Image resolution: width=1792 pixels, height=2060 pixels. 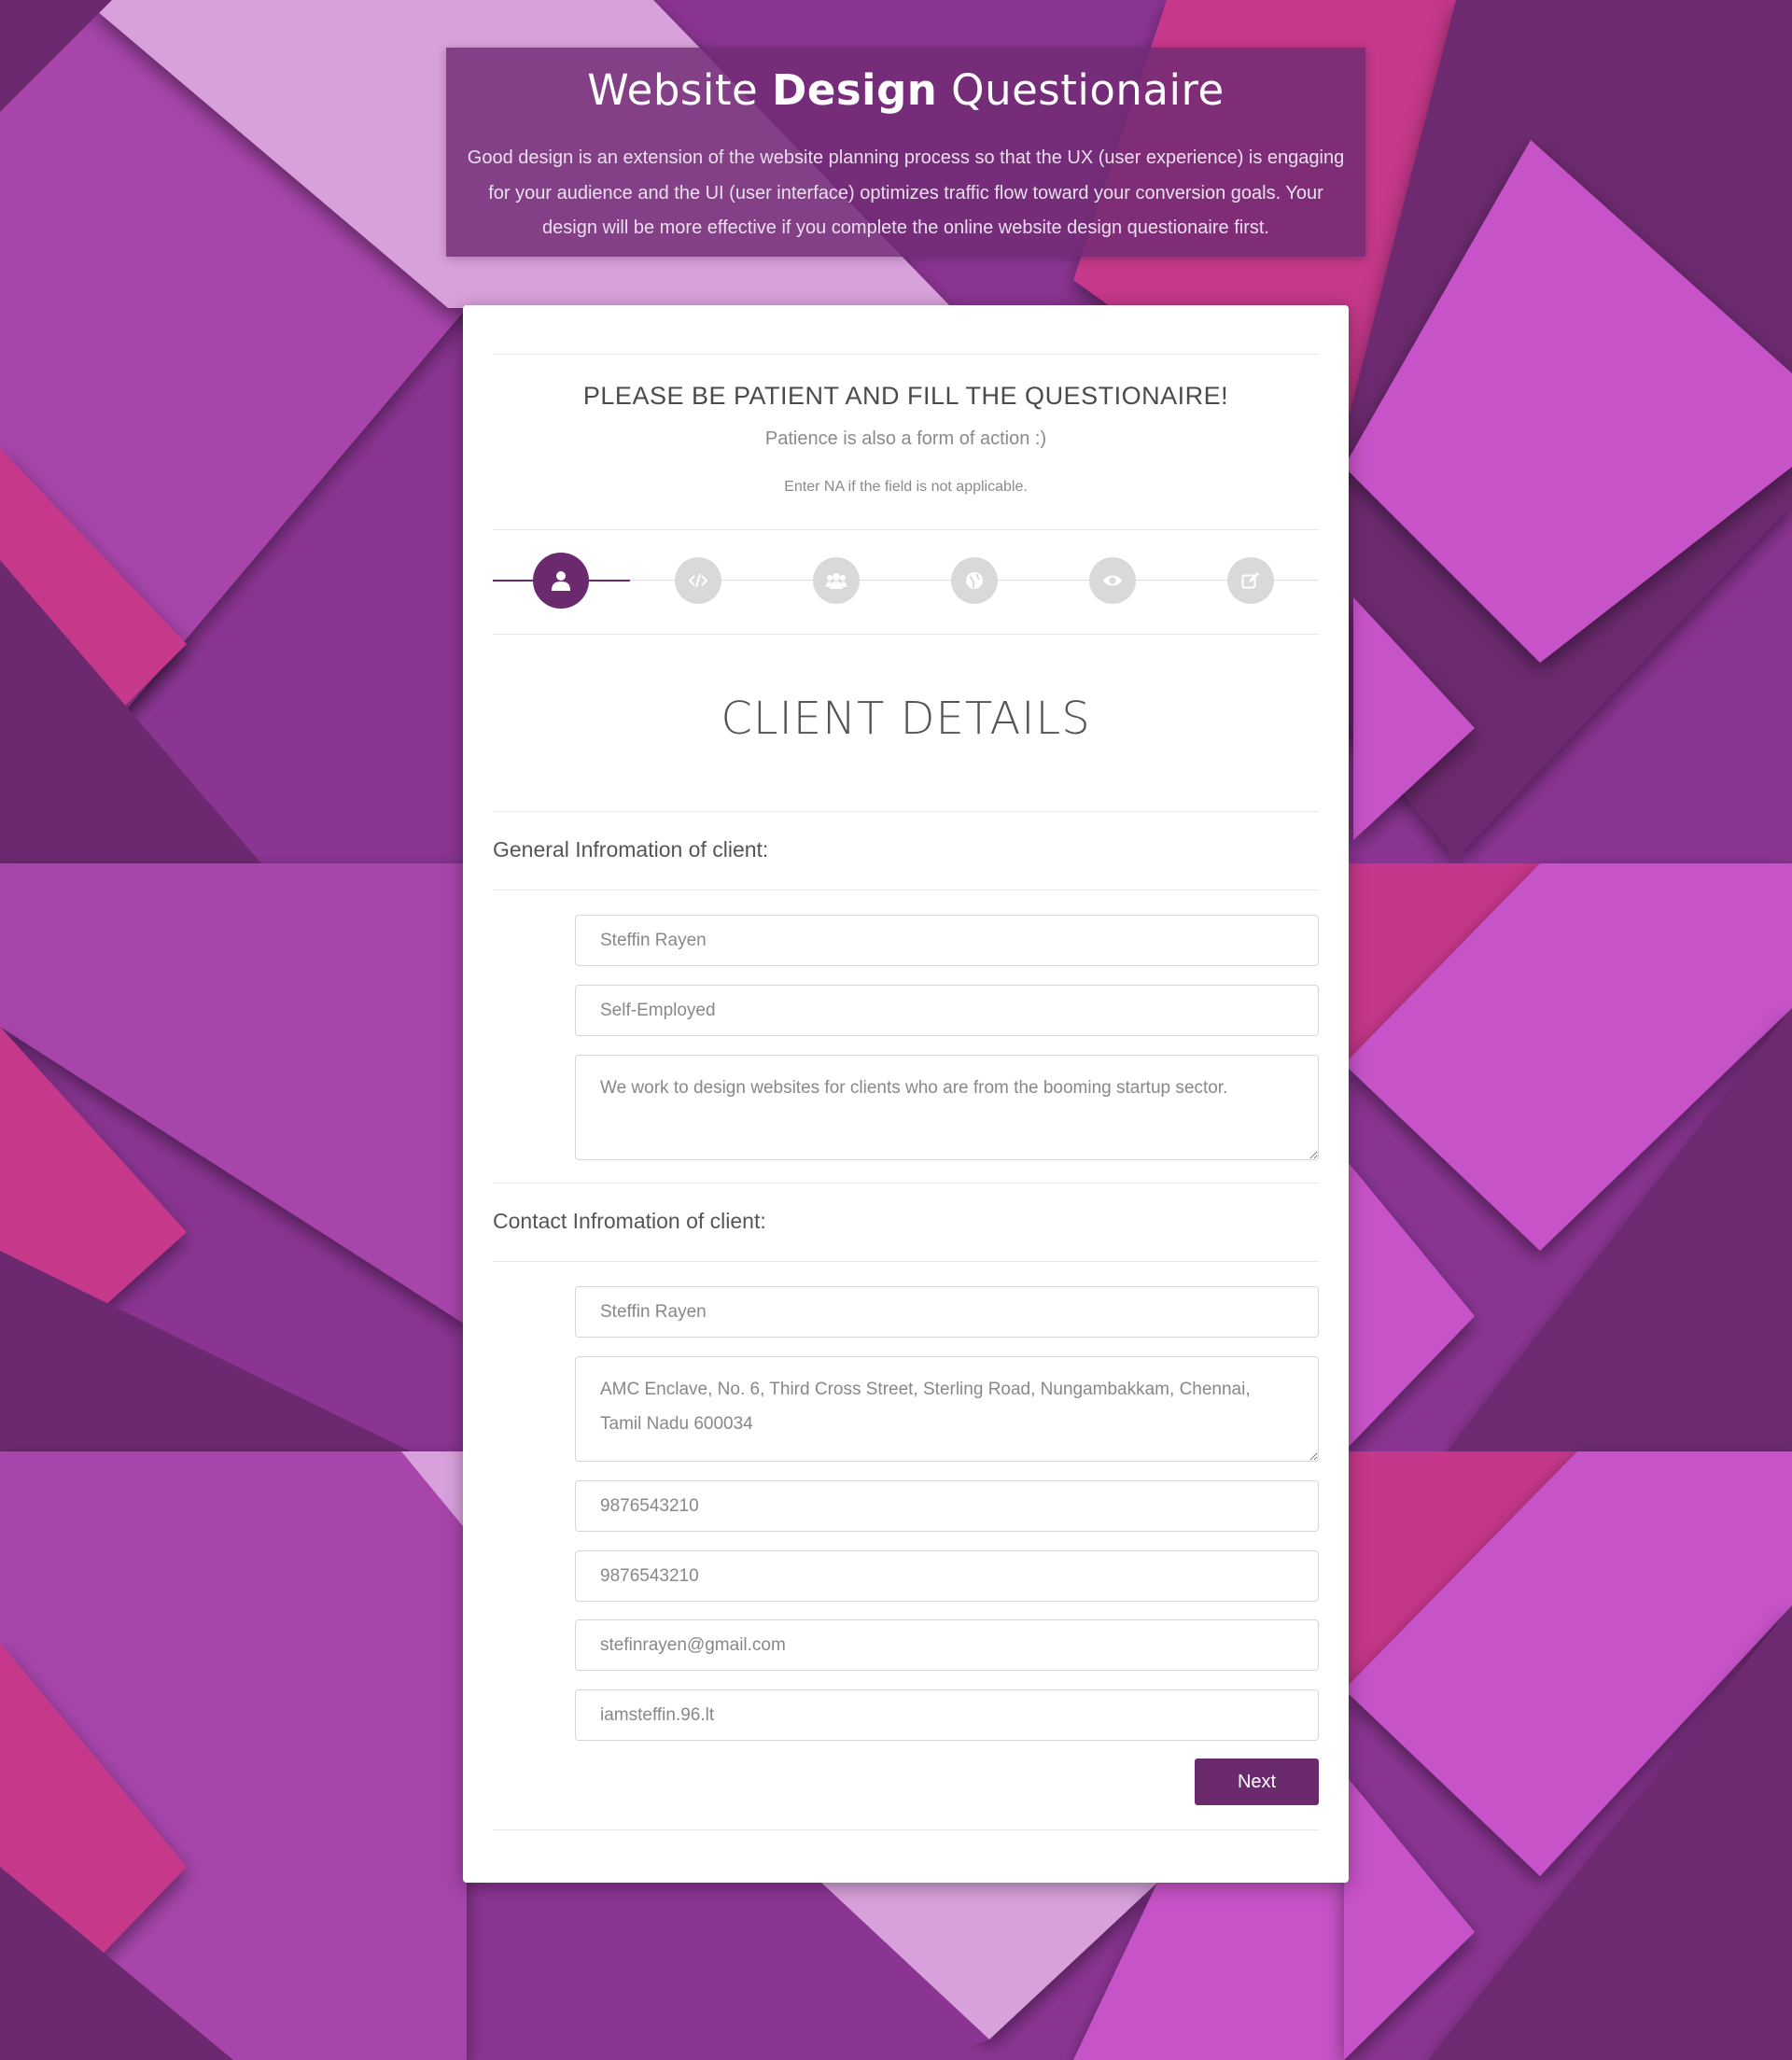 What do you see at coordinates (905, 438) in the screenshot?
I see `intro-subheading: Patience is also a form of action :)` at bounding box center [905, 438].